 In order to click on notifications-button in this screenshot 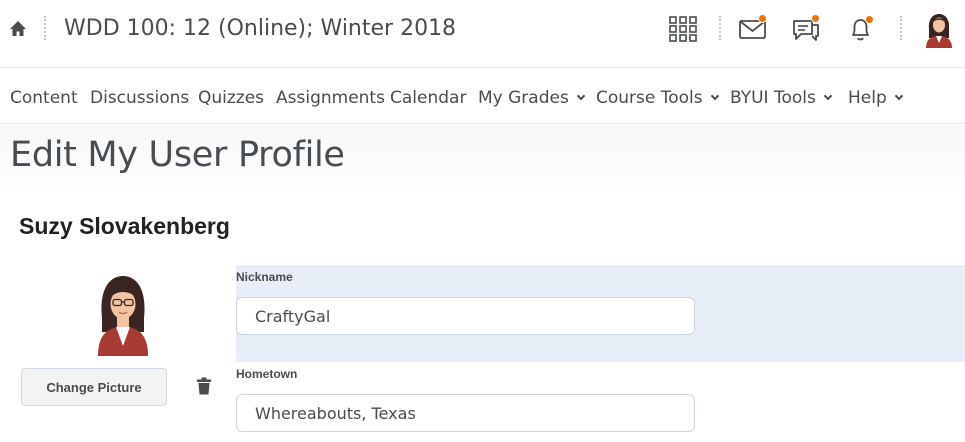, I will do `click(861, 29)`.